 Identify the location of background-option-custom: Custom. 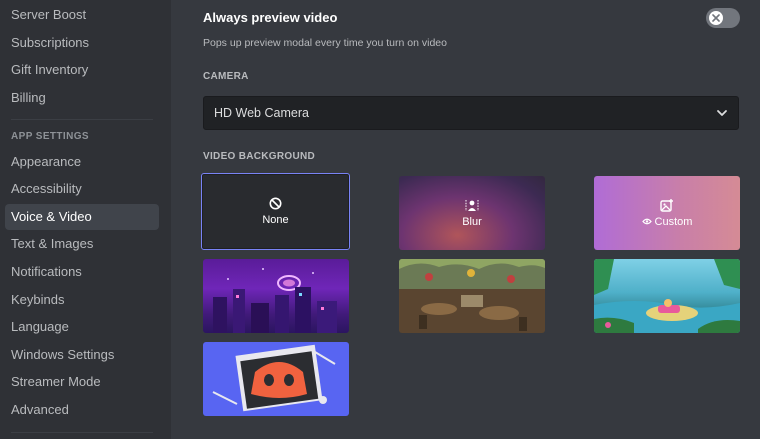
(667, 213).